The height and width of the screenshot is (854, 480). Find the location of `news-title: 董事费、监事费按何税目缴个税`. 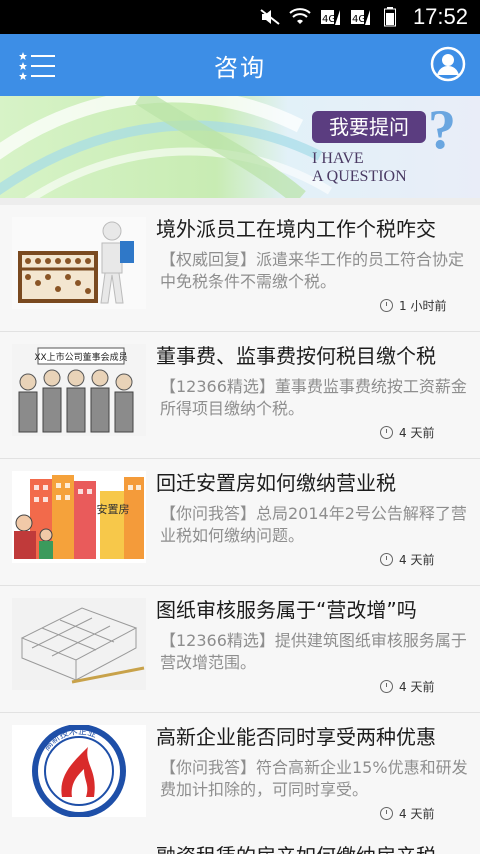

news-title: 董事费、监事费按何税目缴个税 is located at coordinates (296, 356).